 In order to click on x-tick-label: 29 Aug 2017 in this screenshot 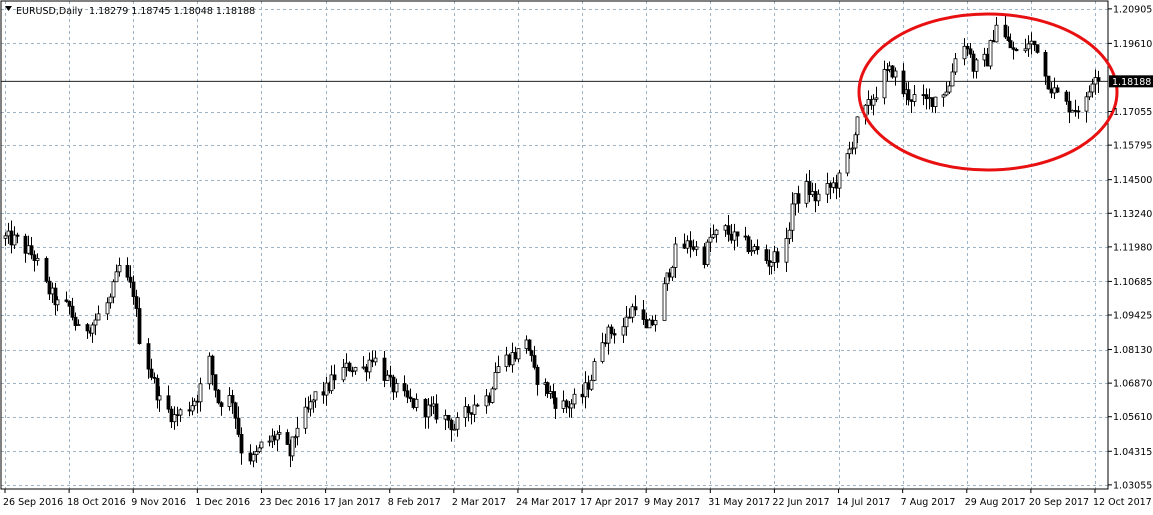, I will do `click(995, 502)`.